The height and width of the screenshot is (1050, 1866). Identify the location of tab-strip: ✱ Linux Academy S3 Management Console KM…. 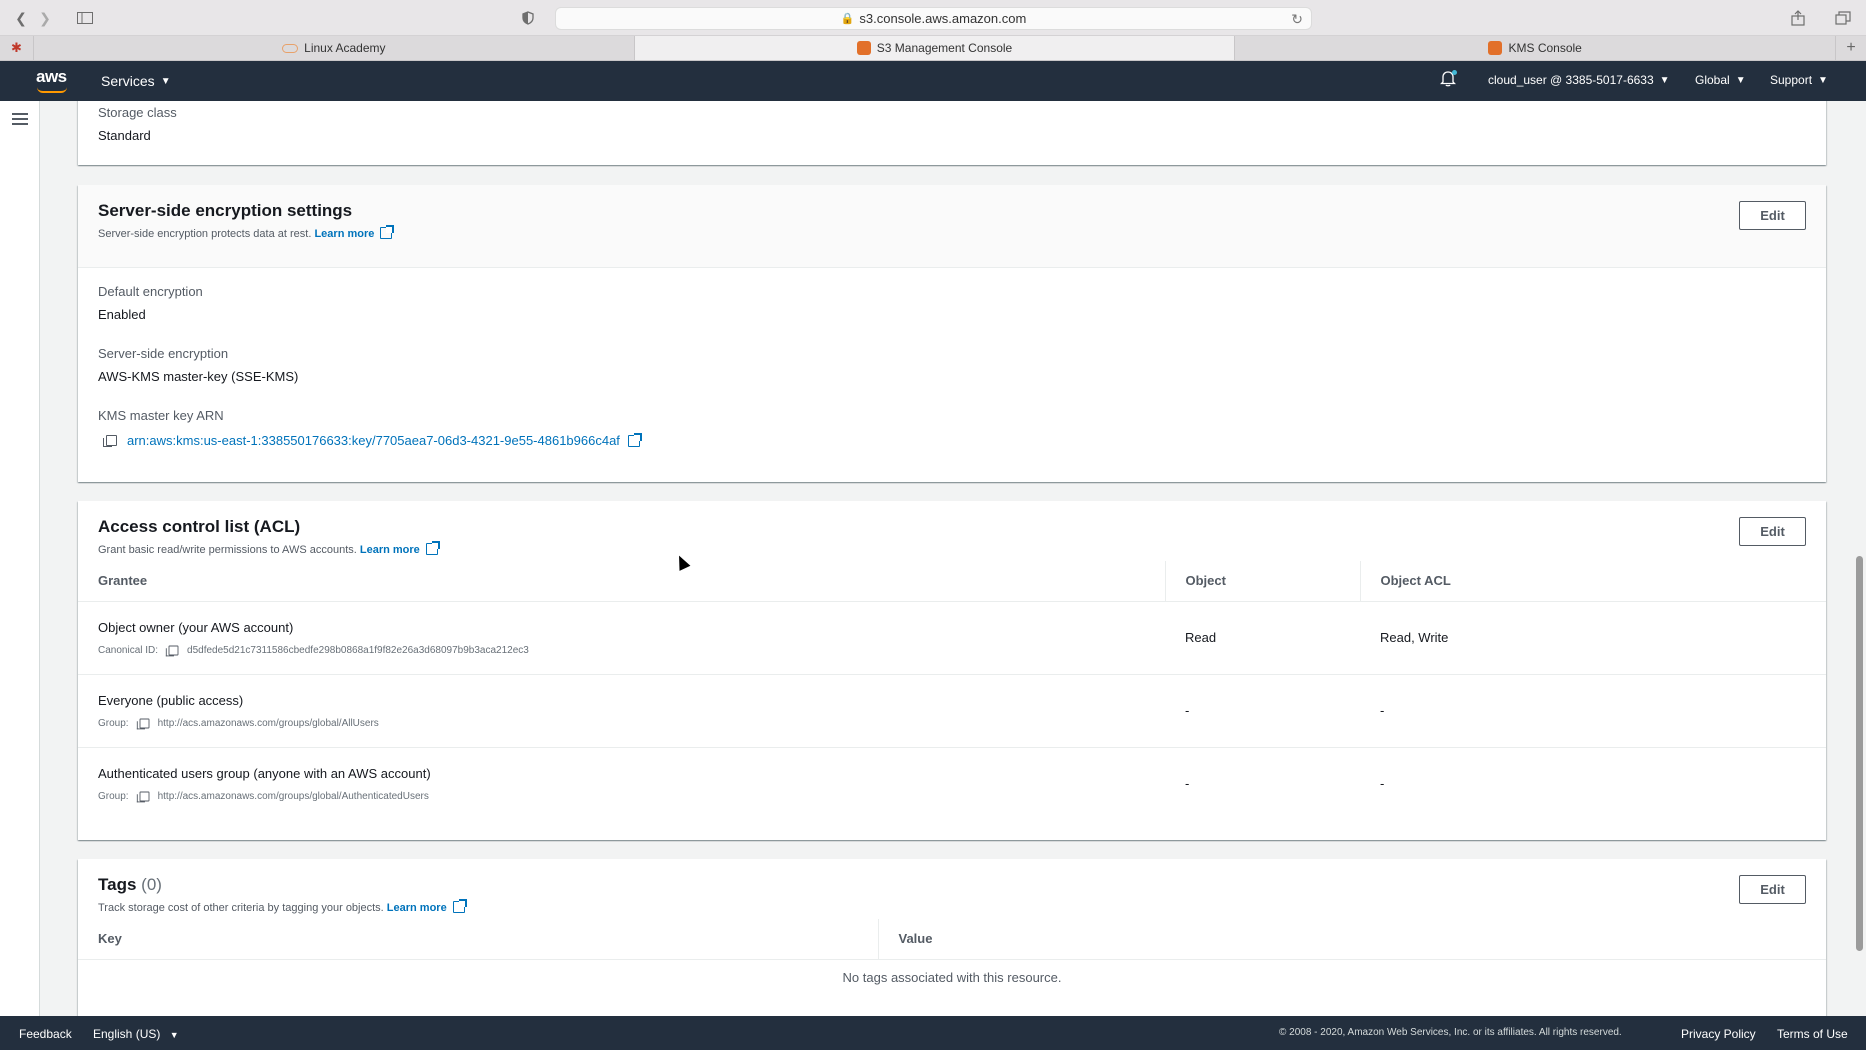
(933, 48).